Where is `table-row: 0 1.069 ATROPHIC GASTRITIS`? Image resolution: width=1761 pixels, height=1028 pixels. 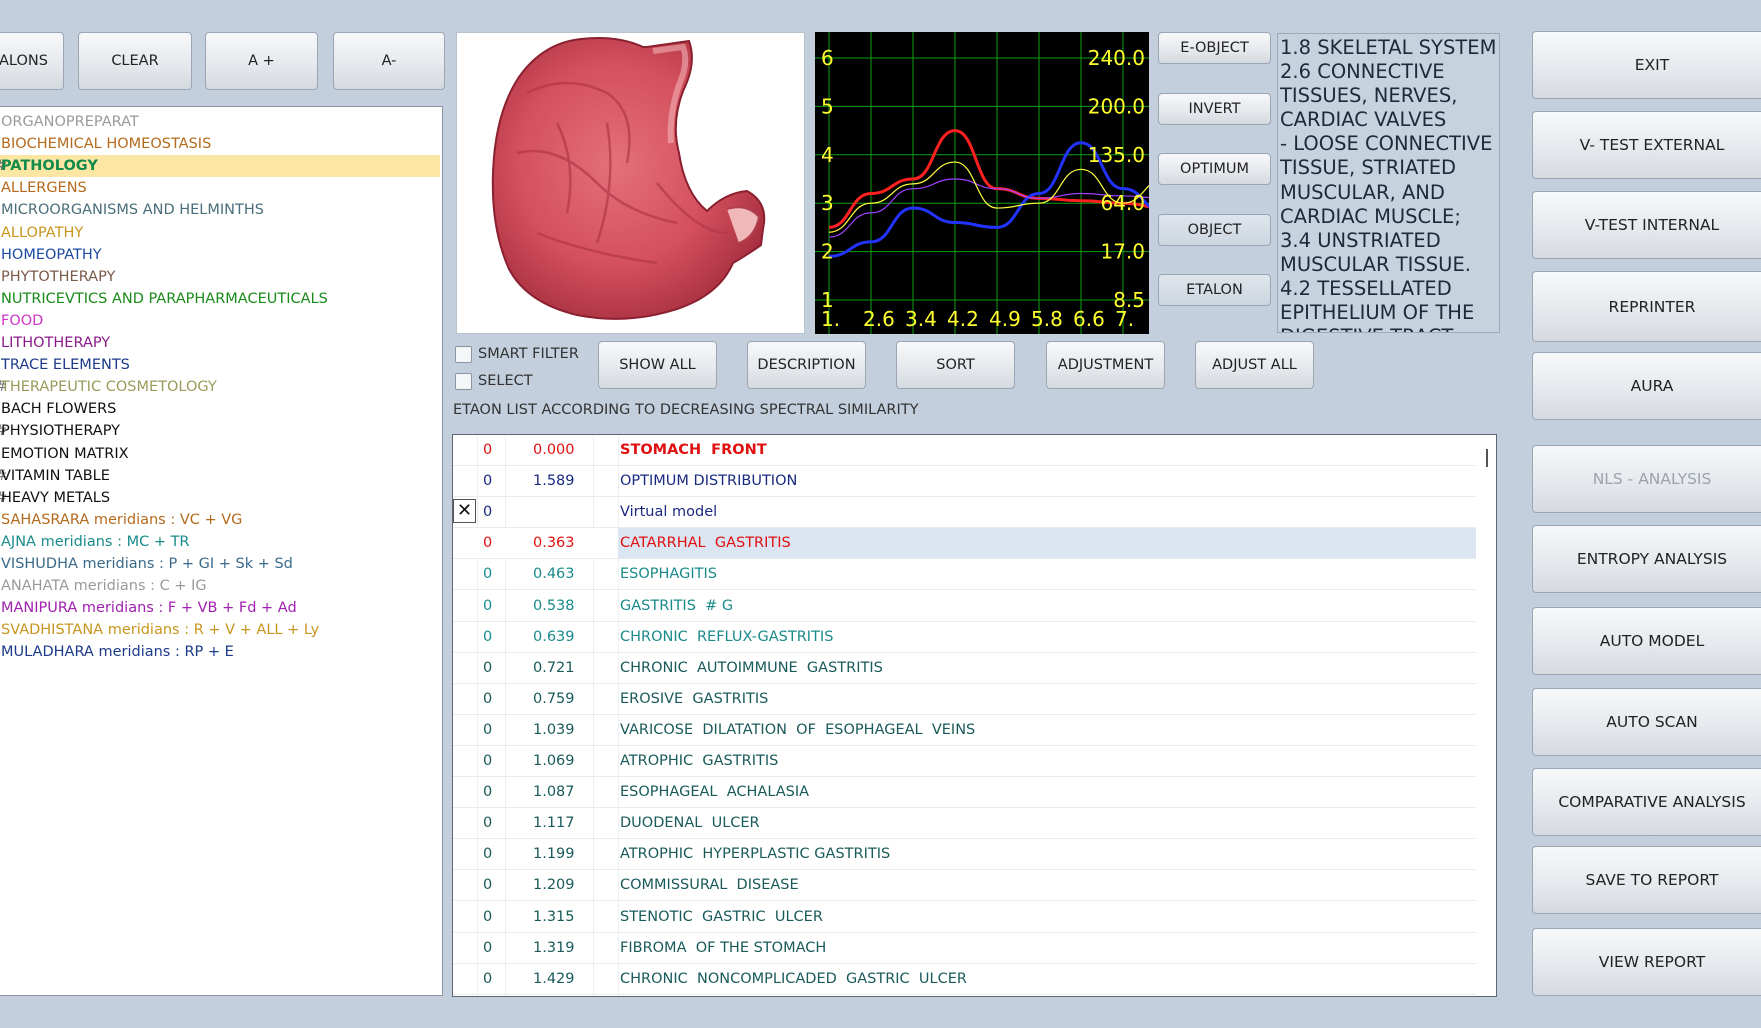 table-row: 0 1.069 ATROPHIC GASTRITIS is located at coordinates (964, 761).